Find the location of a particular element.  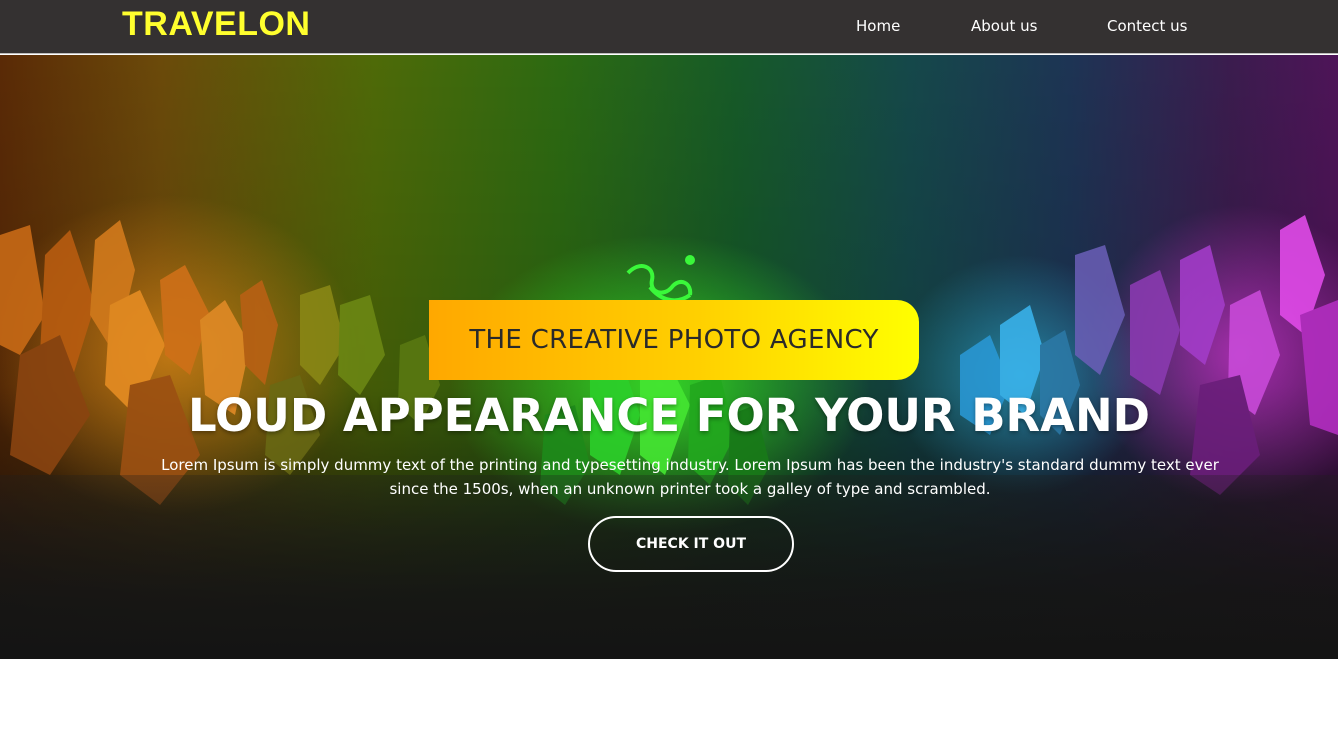

page-body-blank is located at coordinates (669, 706).